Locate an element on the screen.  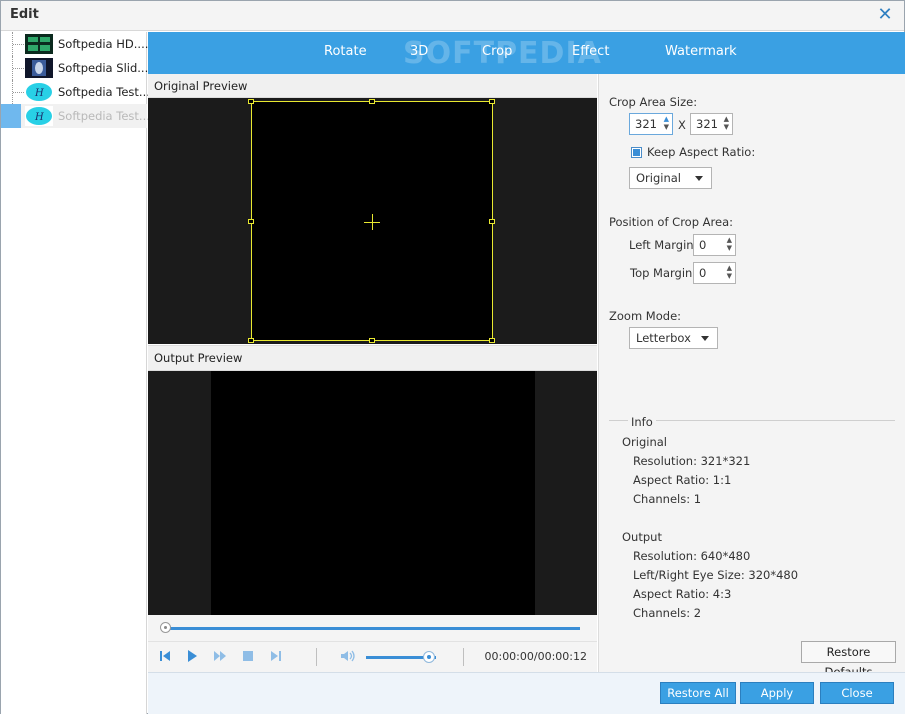
original-preview-header: Original Preview is located at coordinates (372, 86).